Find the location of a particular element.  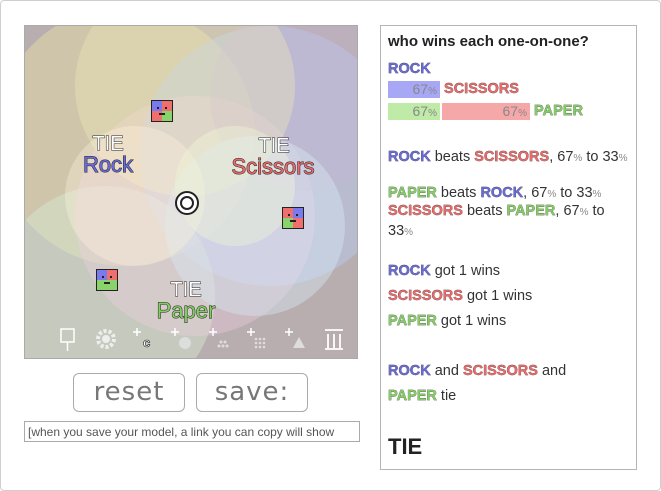

wins-name: SCISSORS is located at coordinates (425, 296).